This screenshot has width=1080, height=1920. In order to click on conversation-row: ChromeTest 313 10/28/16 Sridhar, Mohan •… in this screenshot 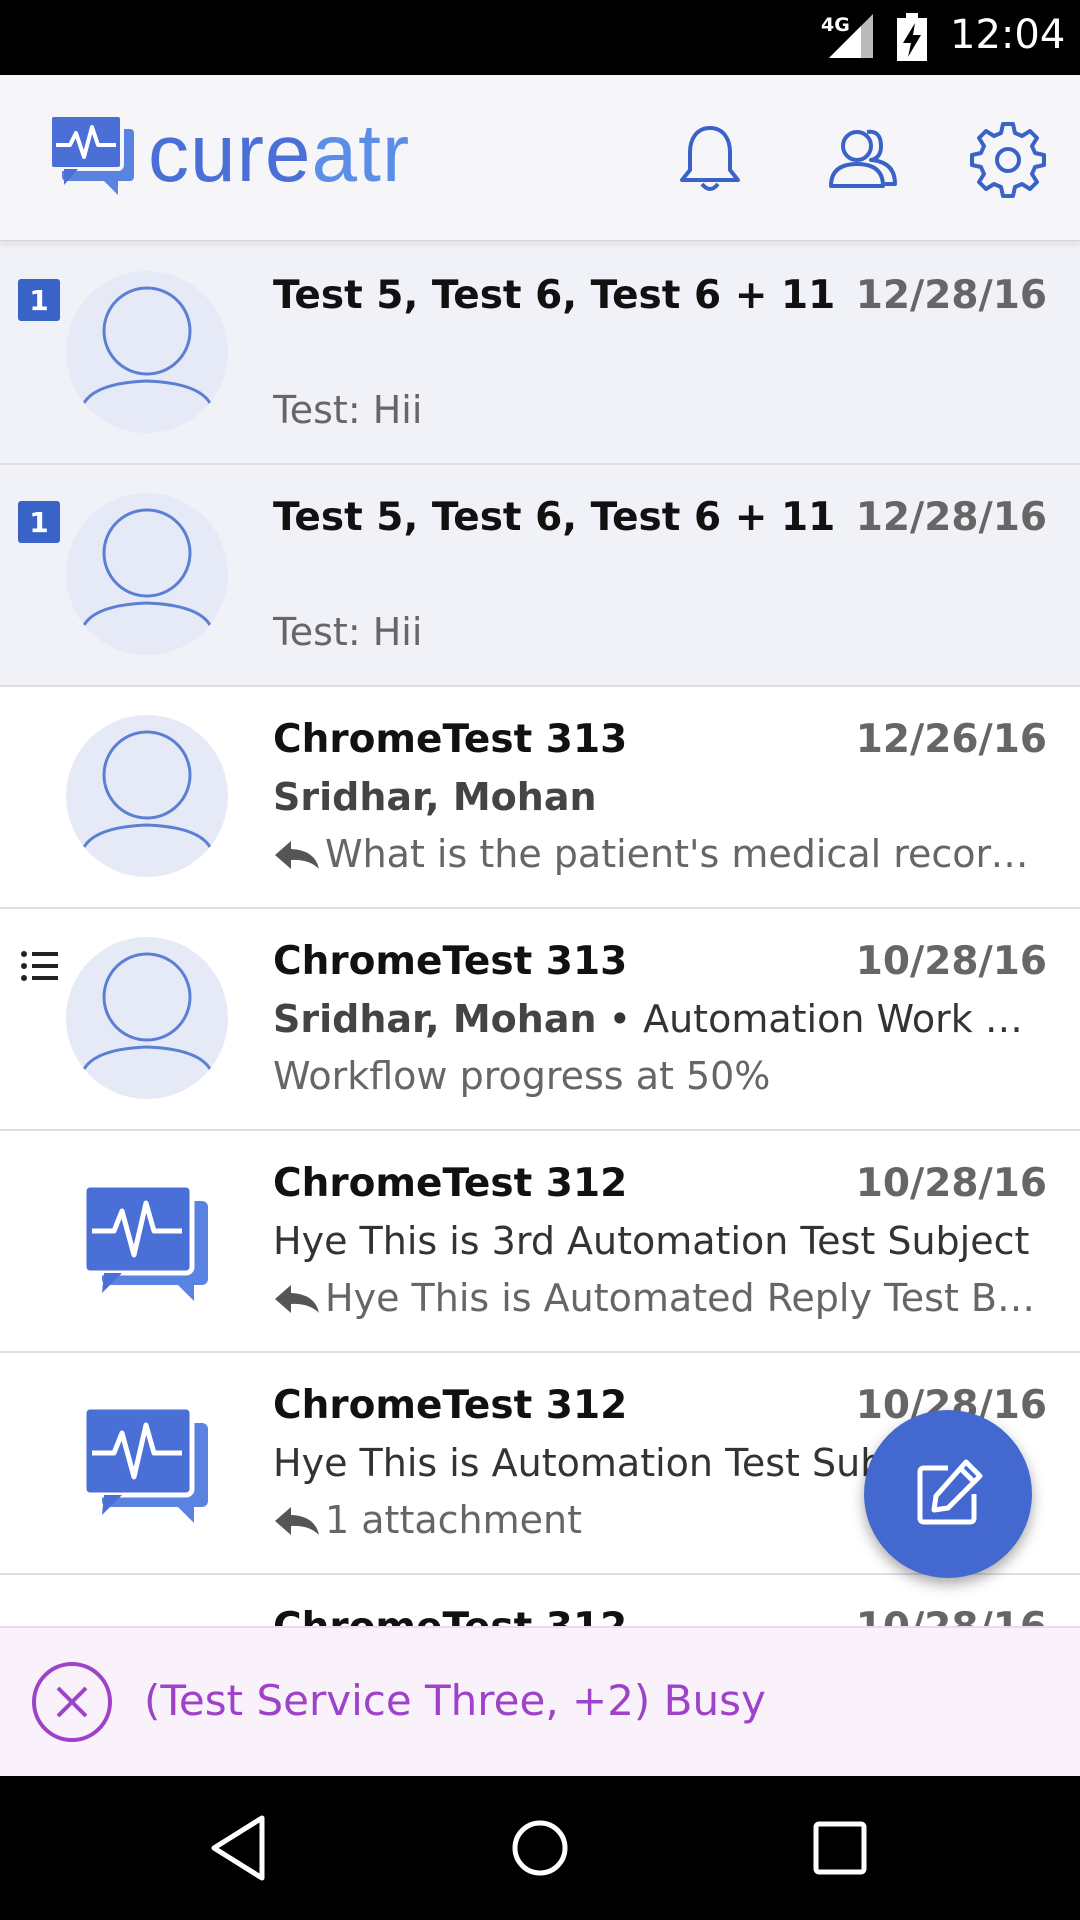, I will do `click(540, 1020)`.